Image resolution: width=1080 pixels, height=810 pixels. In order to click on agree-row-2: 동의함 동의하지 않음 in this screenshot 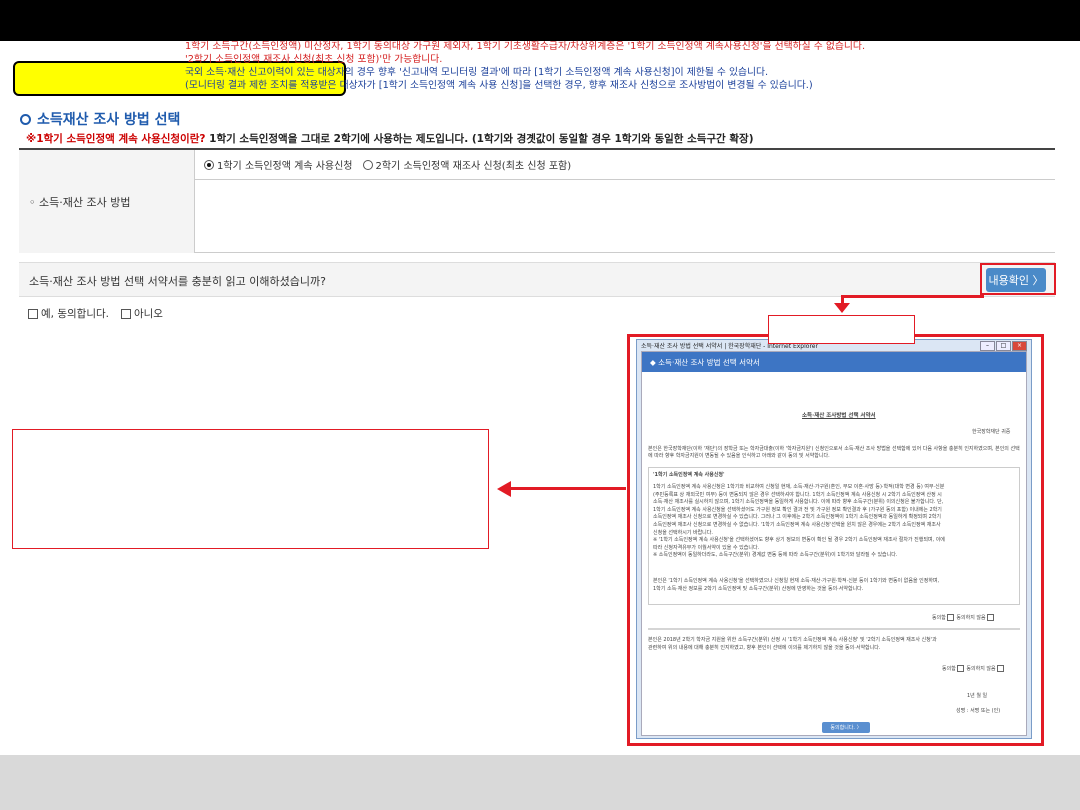, I will do `click(973, 668)`.